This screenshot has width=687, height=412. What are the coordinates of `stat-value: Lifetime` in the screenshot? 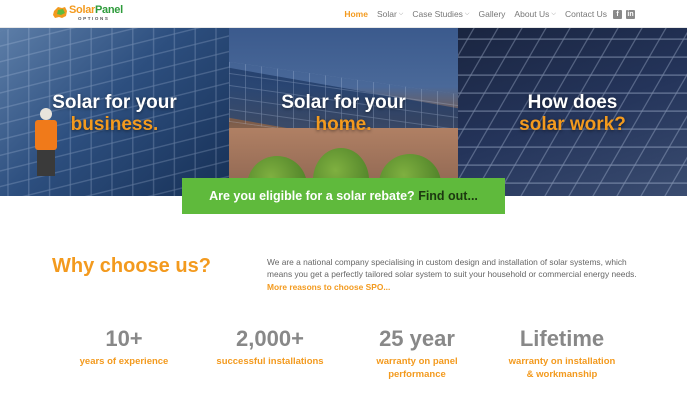 It's located at (562, 338).